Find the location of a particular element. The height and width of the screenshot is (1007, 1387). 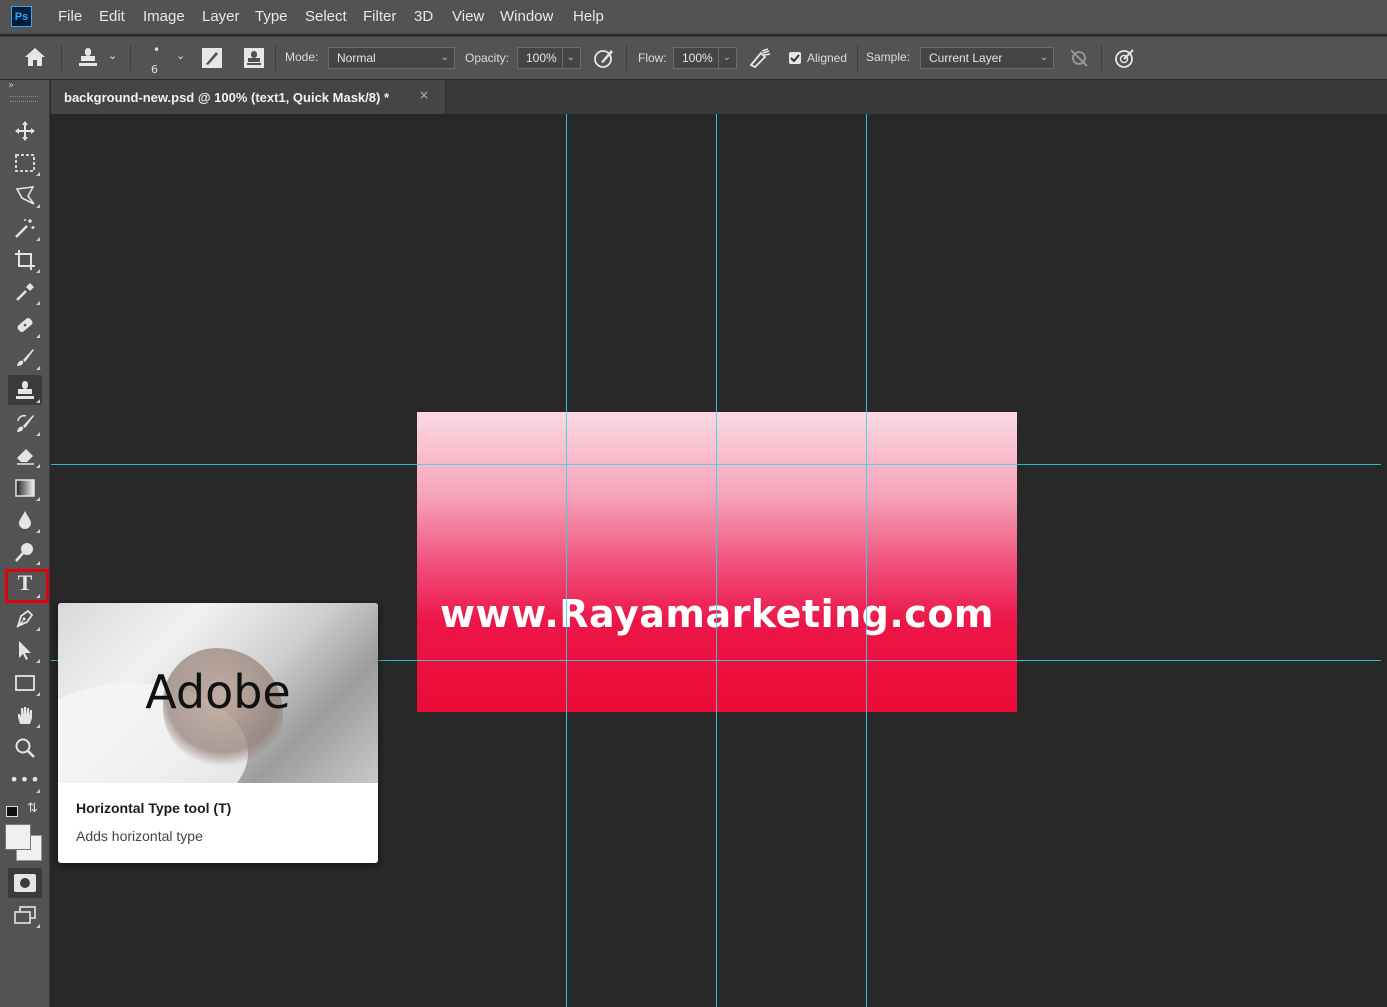

tools-panel: » T ••• ⇅ is located at coordinates (25, 543).